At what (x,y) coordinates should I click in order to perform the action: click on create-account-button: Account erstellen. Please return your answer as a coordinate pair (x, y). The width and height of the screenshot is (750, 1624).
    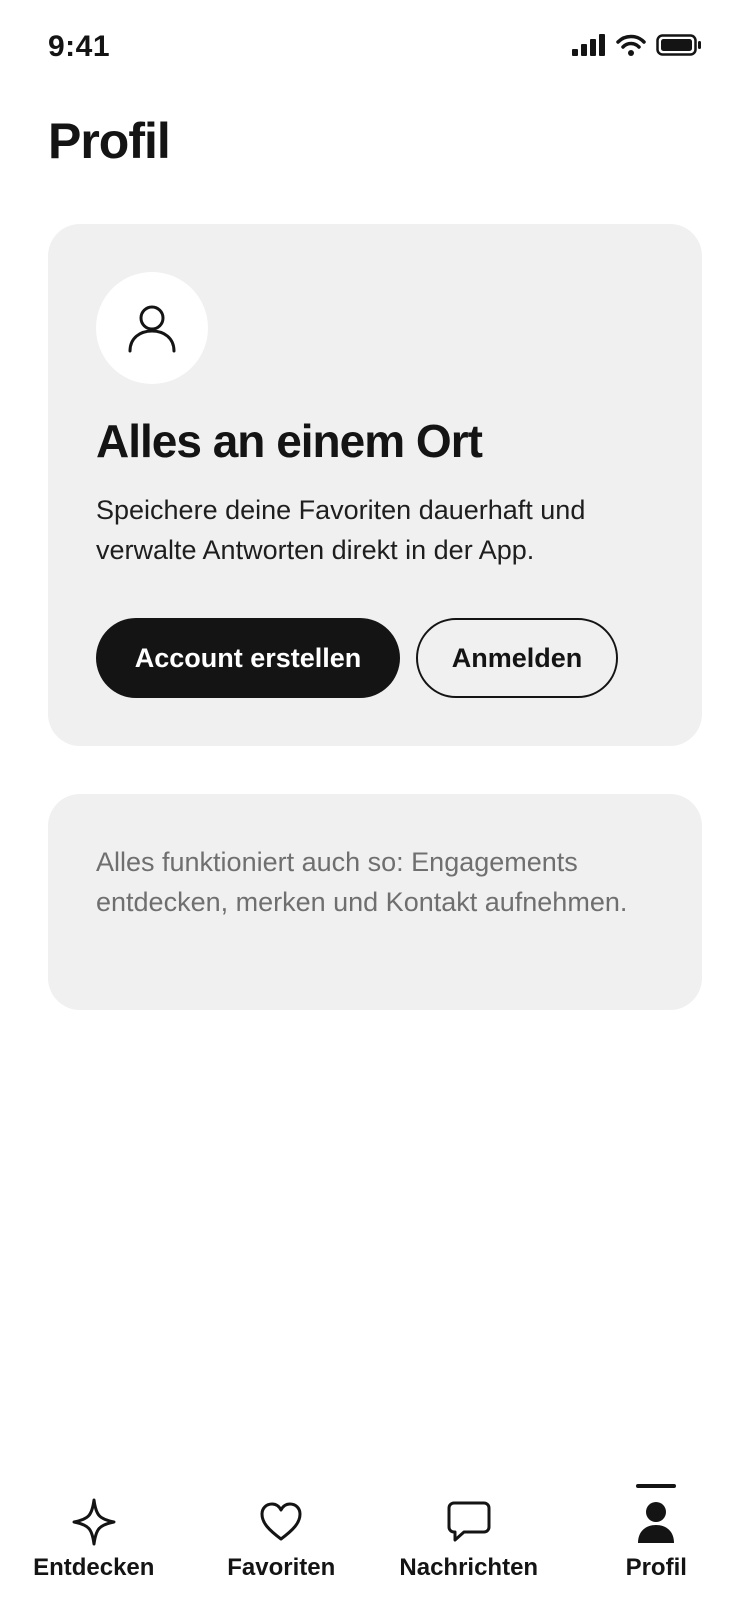
    Looking at the image, I should click on (248, 658).